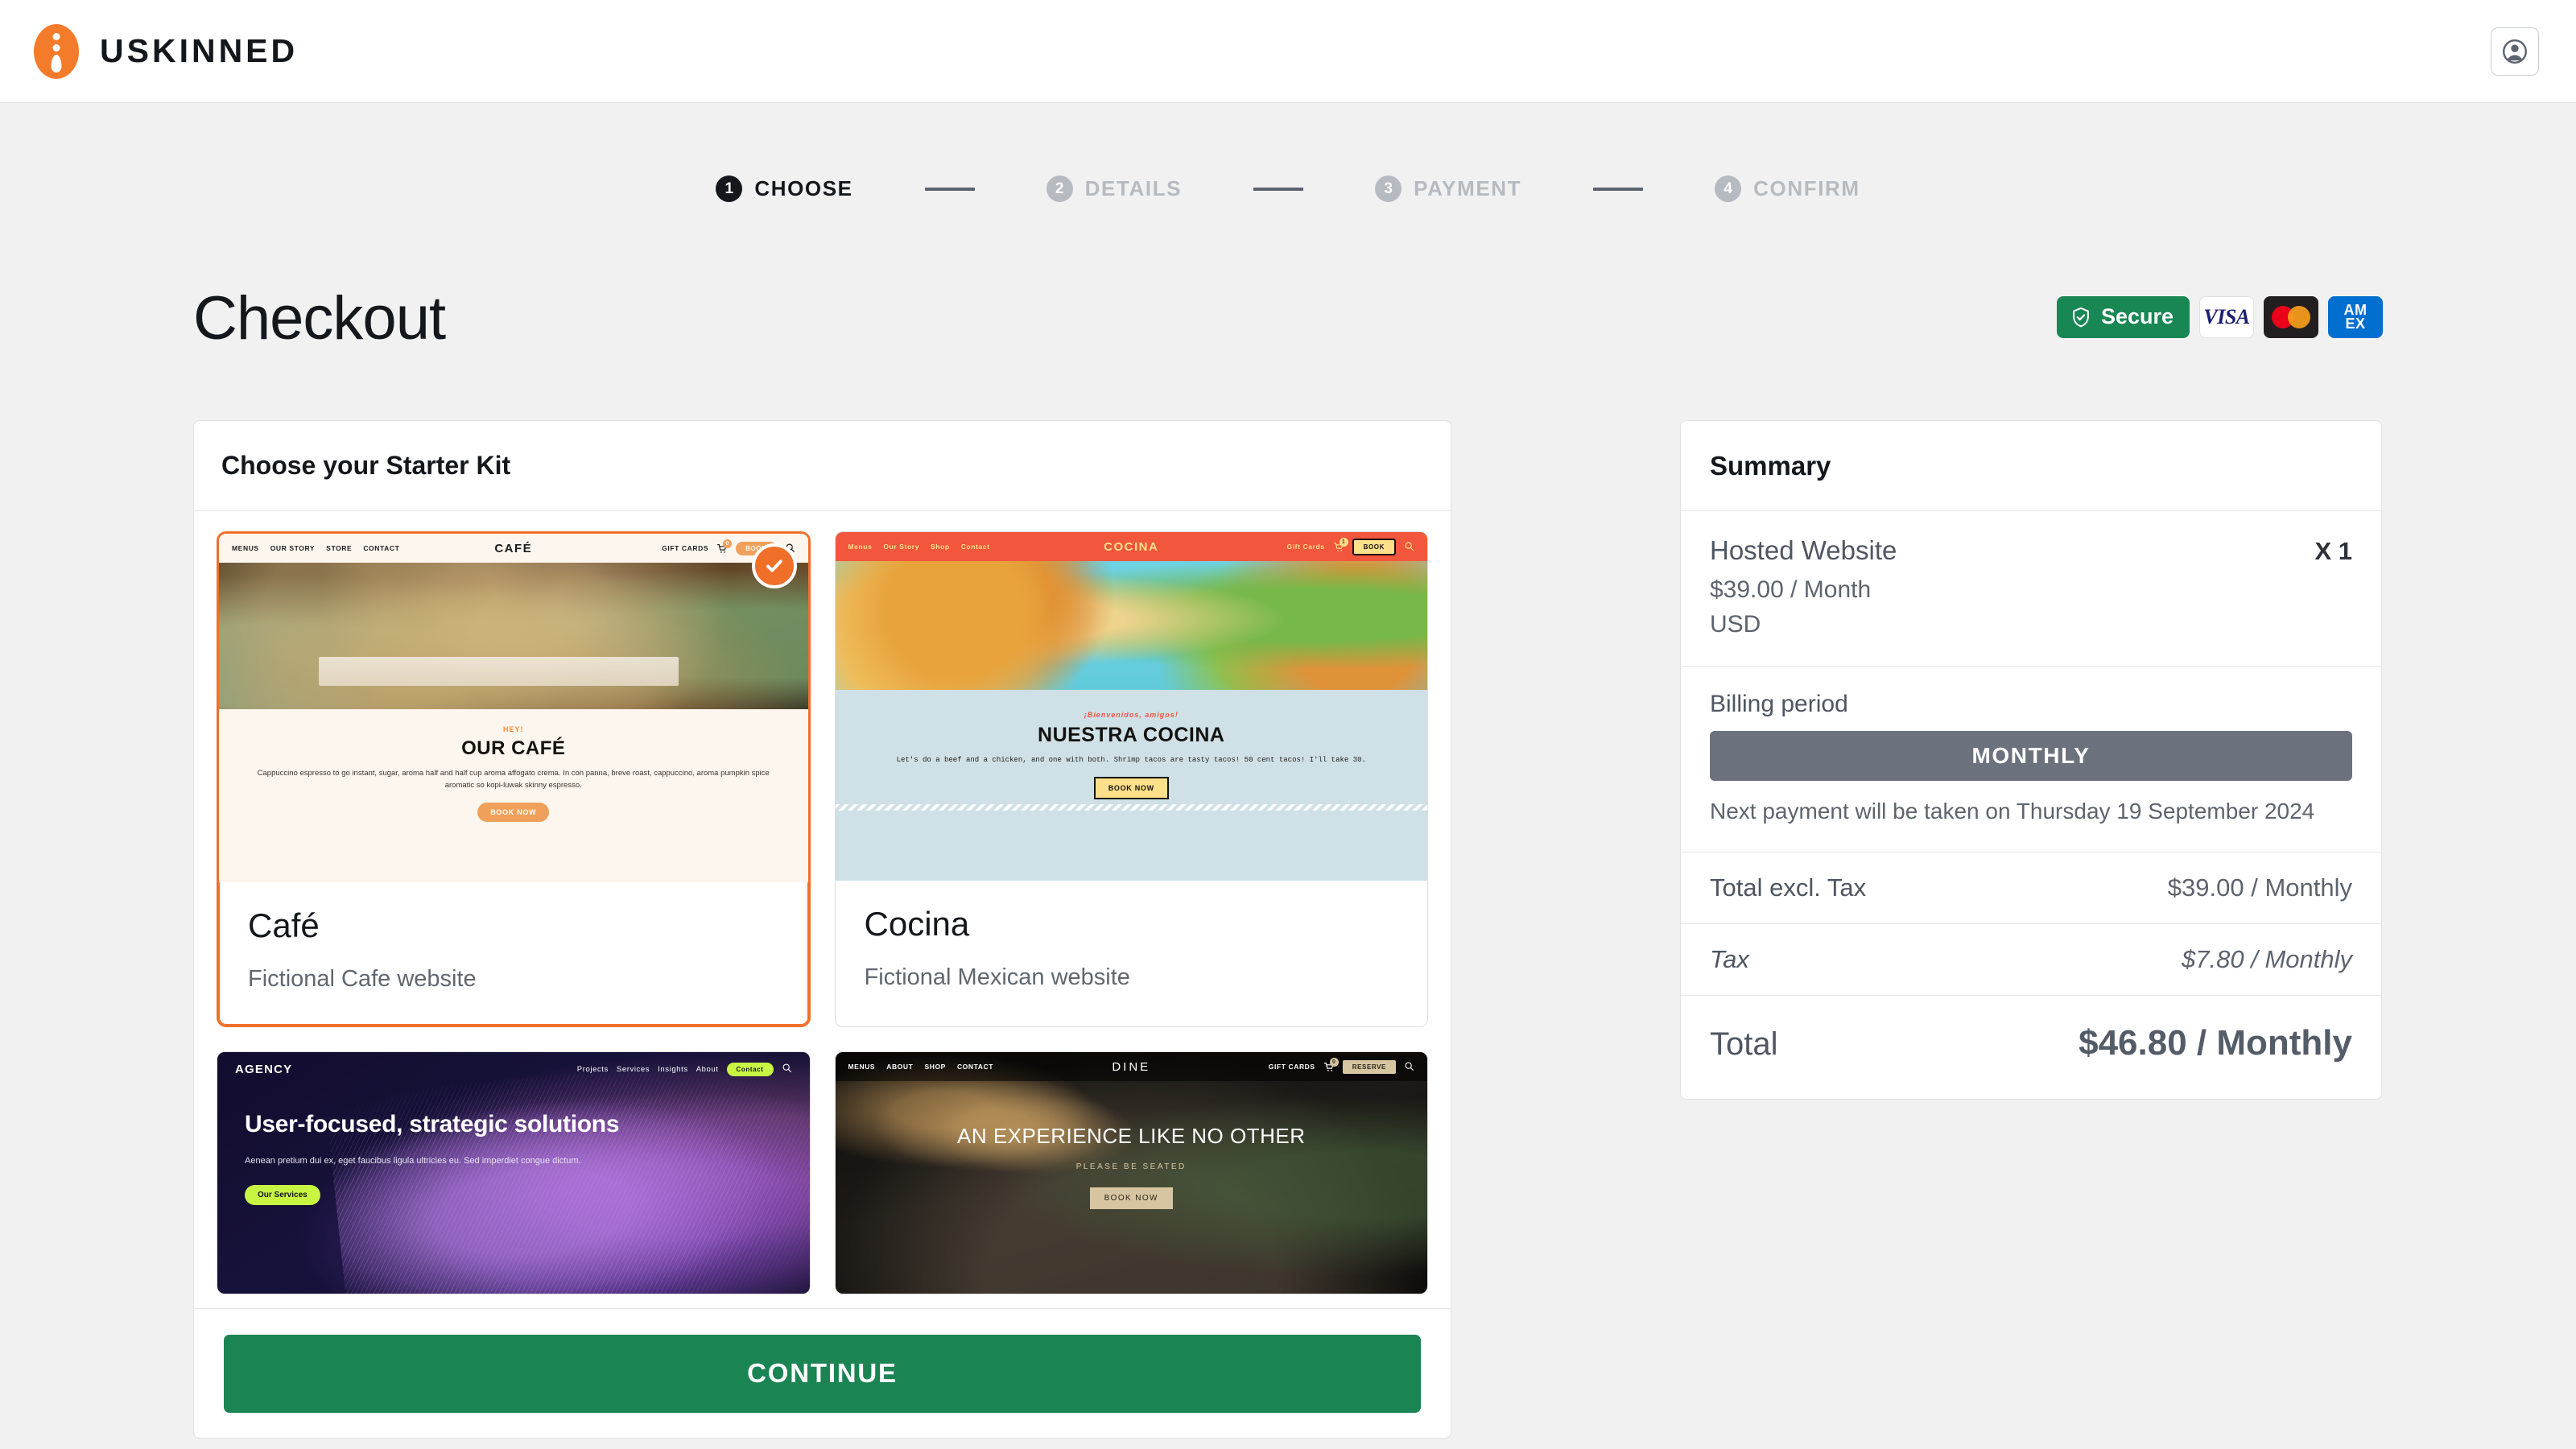 This screenshot has height=1449, width=2576. I want to click on preview-nav-item: Projects, so click(592, 1069).